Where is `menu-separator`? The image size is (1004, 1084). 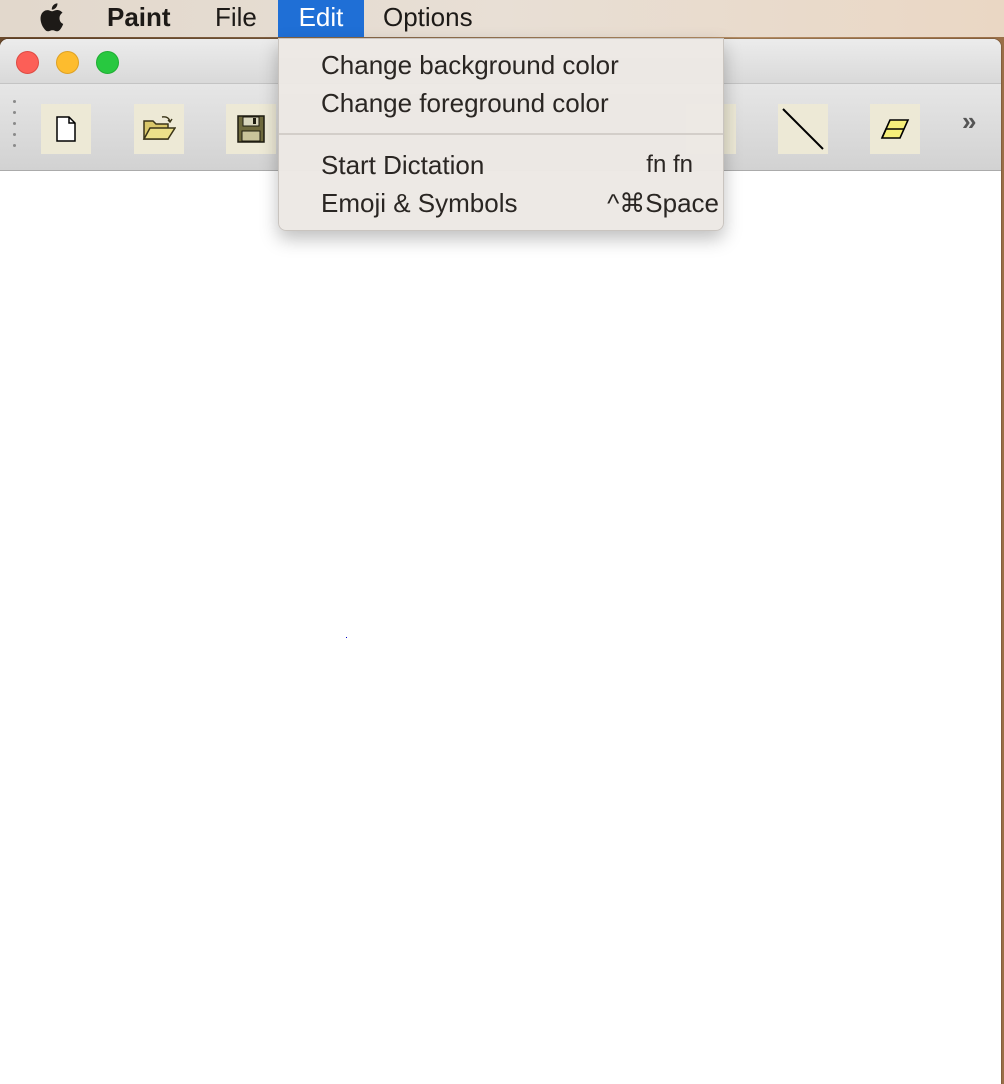
menu-separator is located at coordinates (501, 134).